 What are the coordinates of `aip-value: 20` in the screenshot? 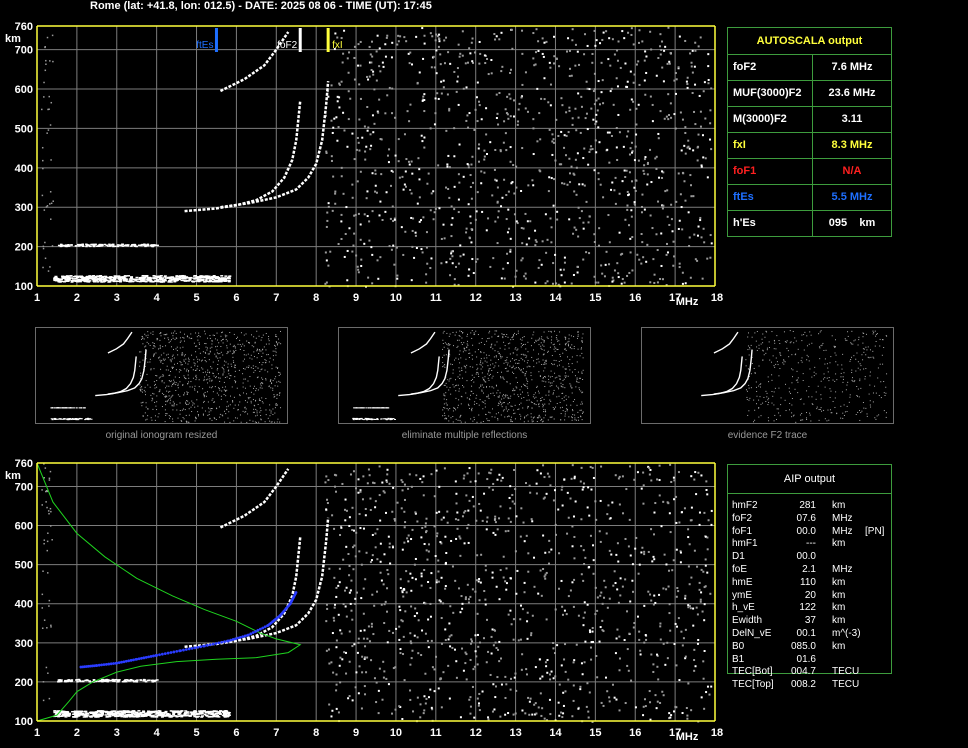 It's located at (810, 595).